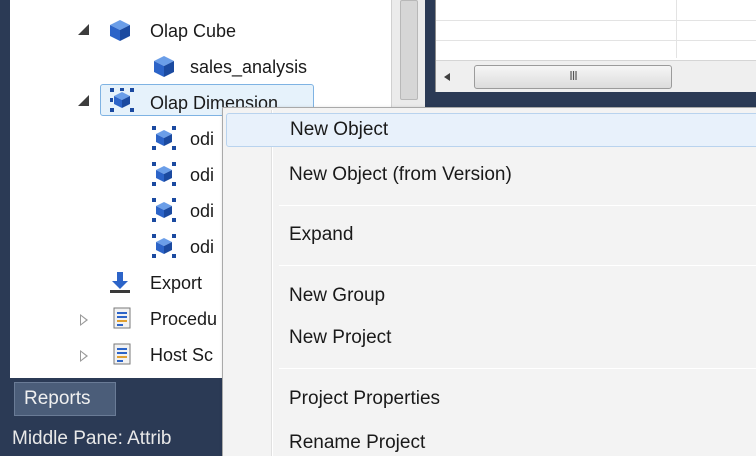 This screenshot has width=756, height=456. I want to click on menu-item-new-project: New Project, so click(491, 338).